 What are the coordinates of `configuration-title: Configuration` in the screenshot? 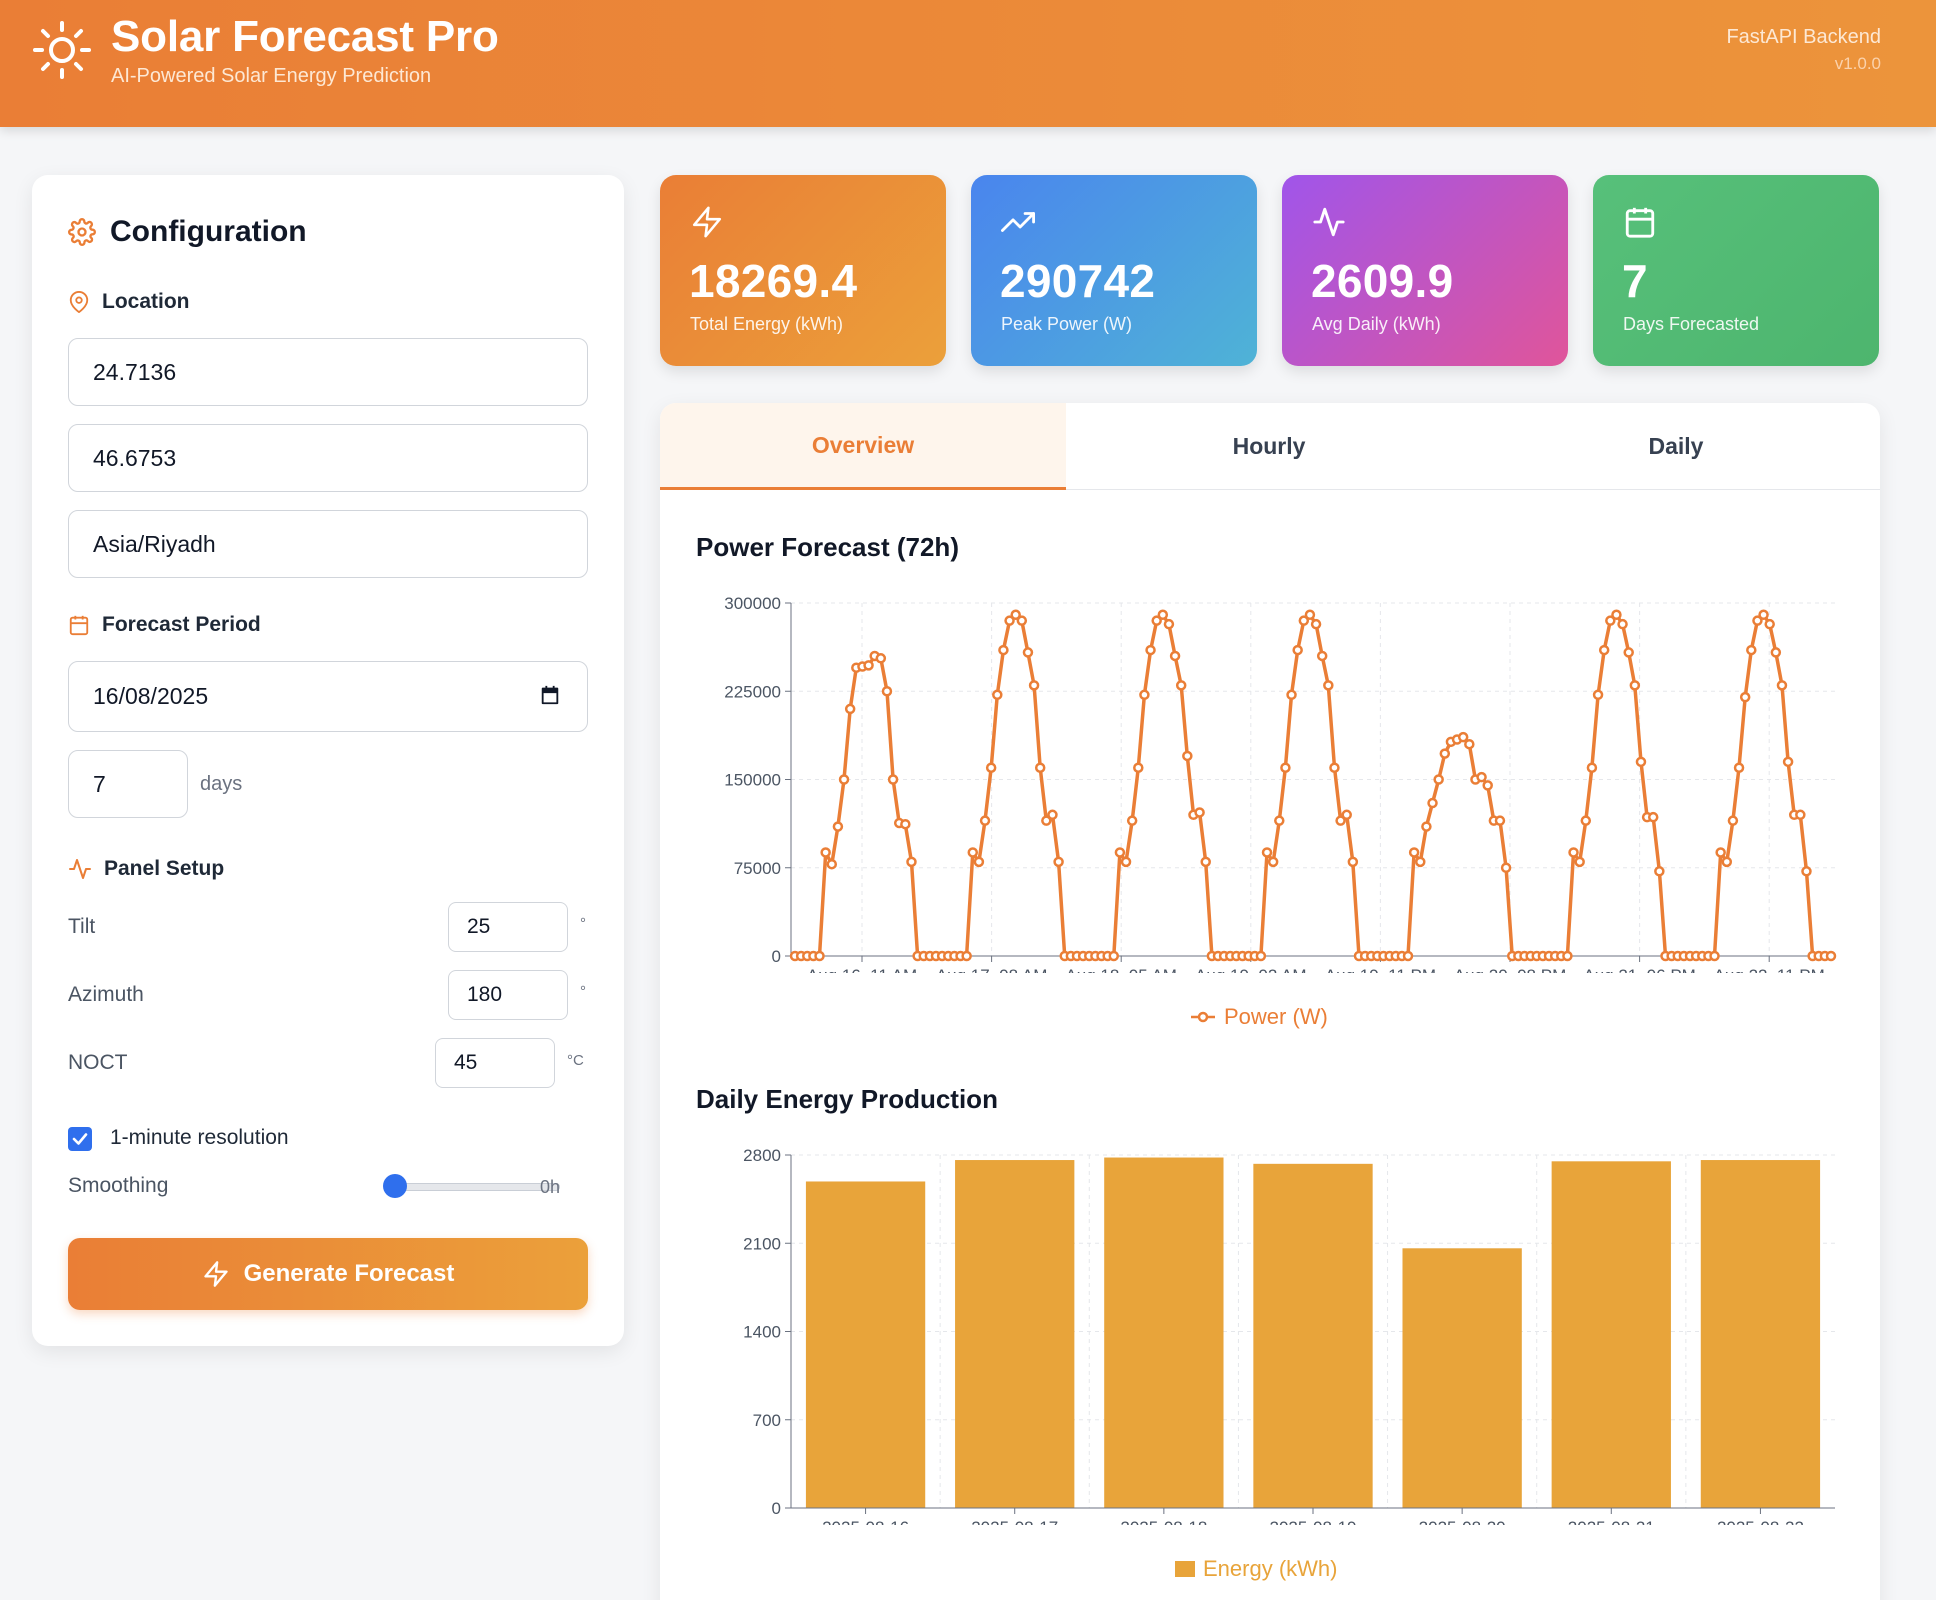 It's located at (208, 231).